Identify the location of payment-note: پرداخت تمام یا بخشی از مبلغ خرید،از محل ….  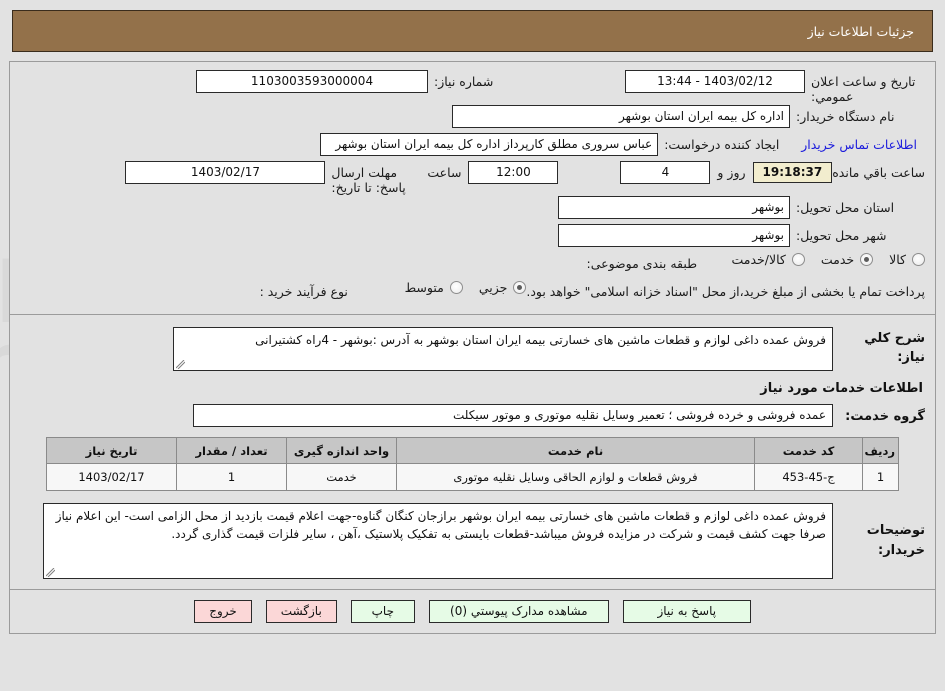
(725, 291).